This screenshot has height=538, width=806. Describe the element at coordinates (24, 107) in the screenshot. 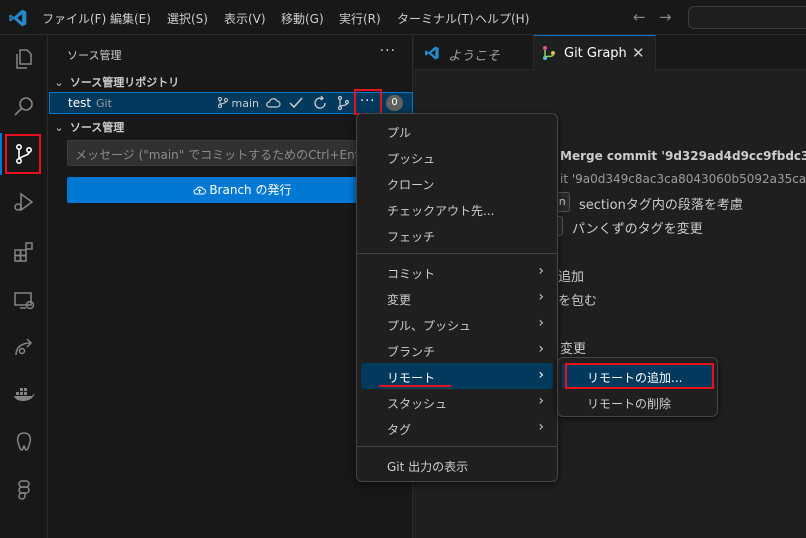

I see `search-icon` at that location.